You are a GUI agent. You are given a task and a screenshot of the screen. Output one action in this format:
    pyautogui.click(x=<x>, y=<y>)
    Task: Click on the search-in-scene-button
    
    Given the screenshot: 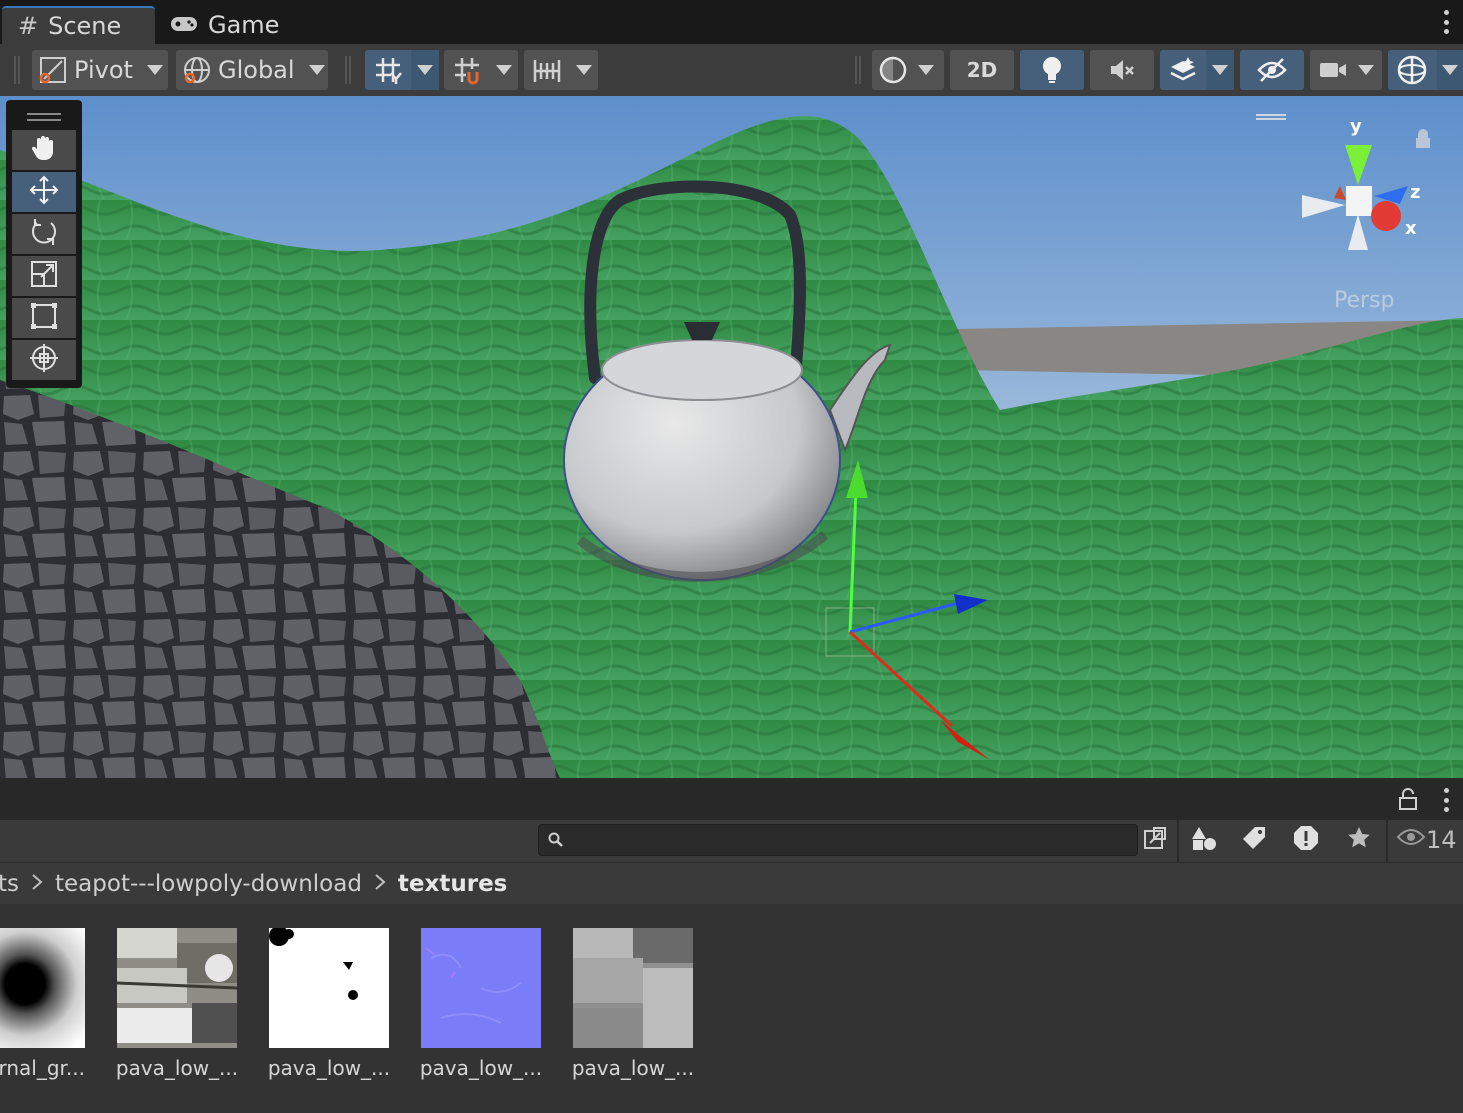 What is the action you would take?
    pyautogui.click(x=1155, y=840)
    